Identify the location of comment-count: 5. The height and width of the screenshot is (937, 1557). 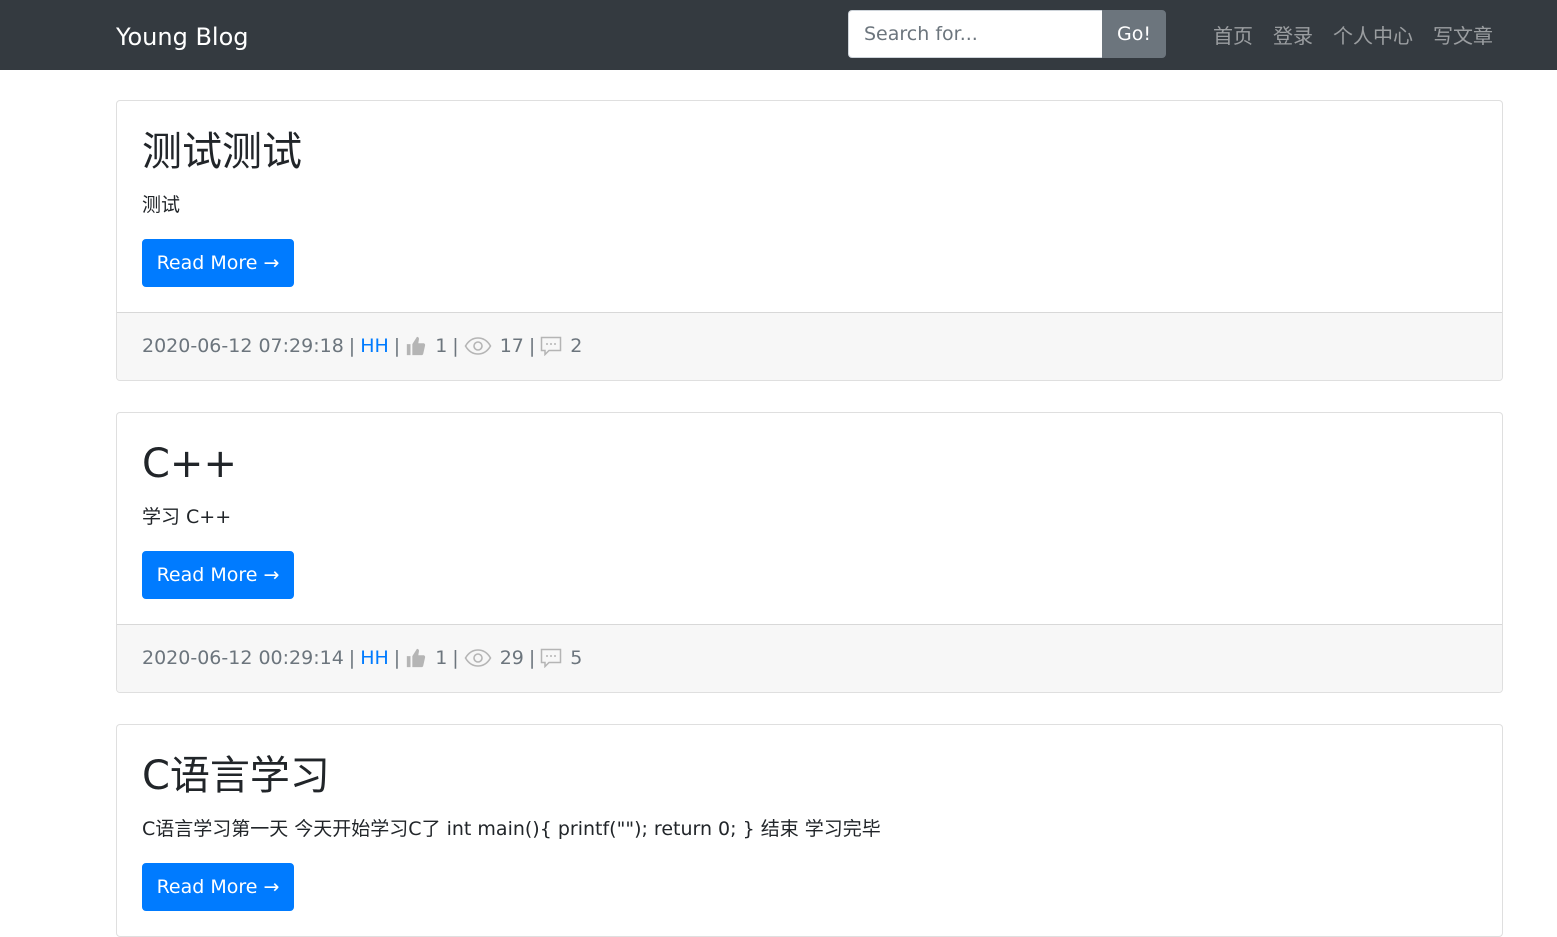
(576, 658).